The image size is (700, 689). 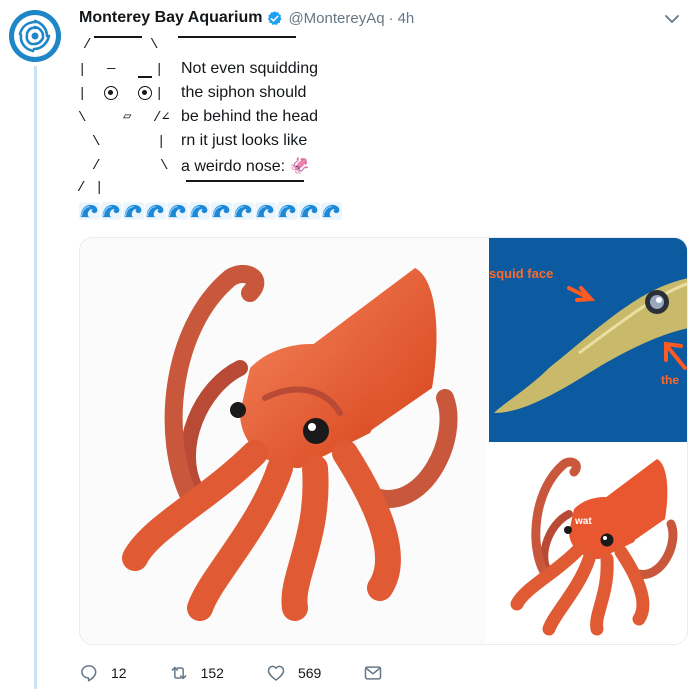 I want to click on squid-wat-icon: wat, so click(x=594, y=546).